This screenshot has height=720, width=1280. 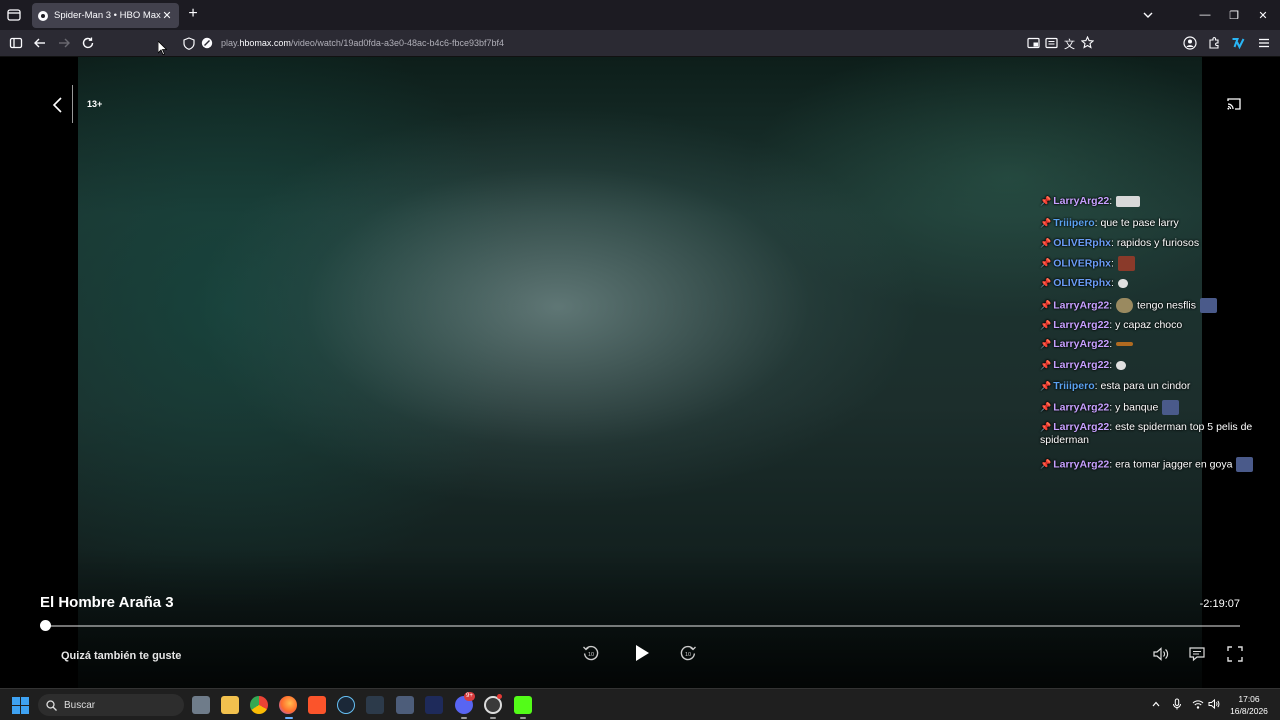 What do you see at coordinates (1263, 15) in the screenshot?
I see `window-close-button: ✕` at bounding box center [1263, 15].